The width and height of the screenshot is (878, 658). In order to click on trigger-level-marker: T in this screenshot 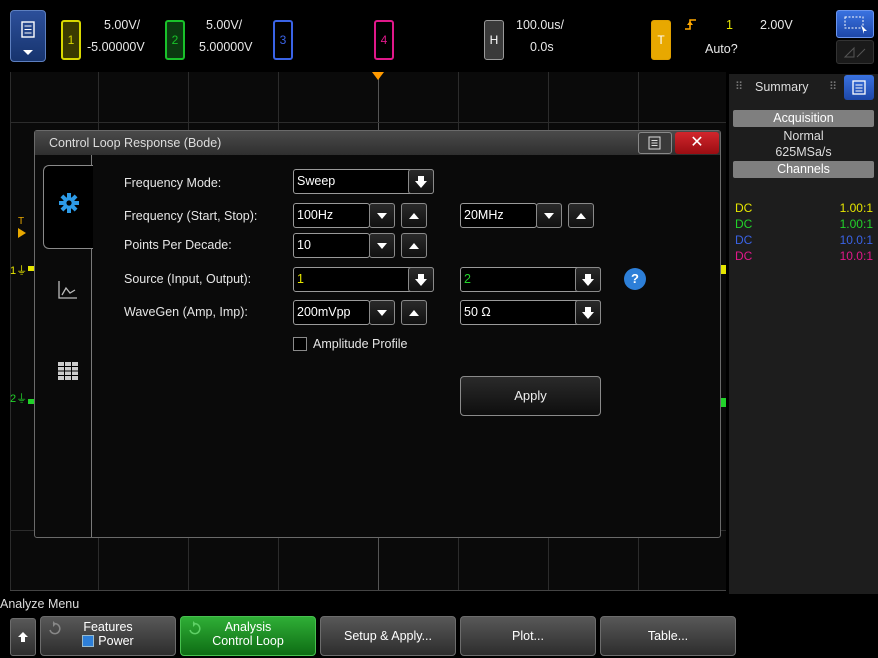, I will do `click(21, 221)`.